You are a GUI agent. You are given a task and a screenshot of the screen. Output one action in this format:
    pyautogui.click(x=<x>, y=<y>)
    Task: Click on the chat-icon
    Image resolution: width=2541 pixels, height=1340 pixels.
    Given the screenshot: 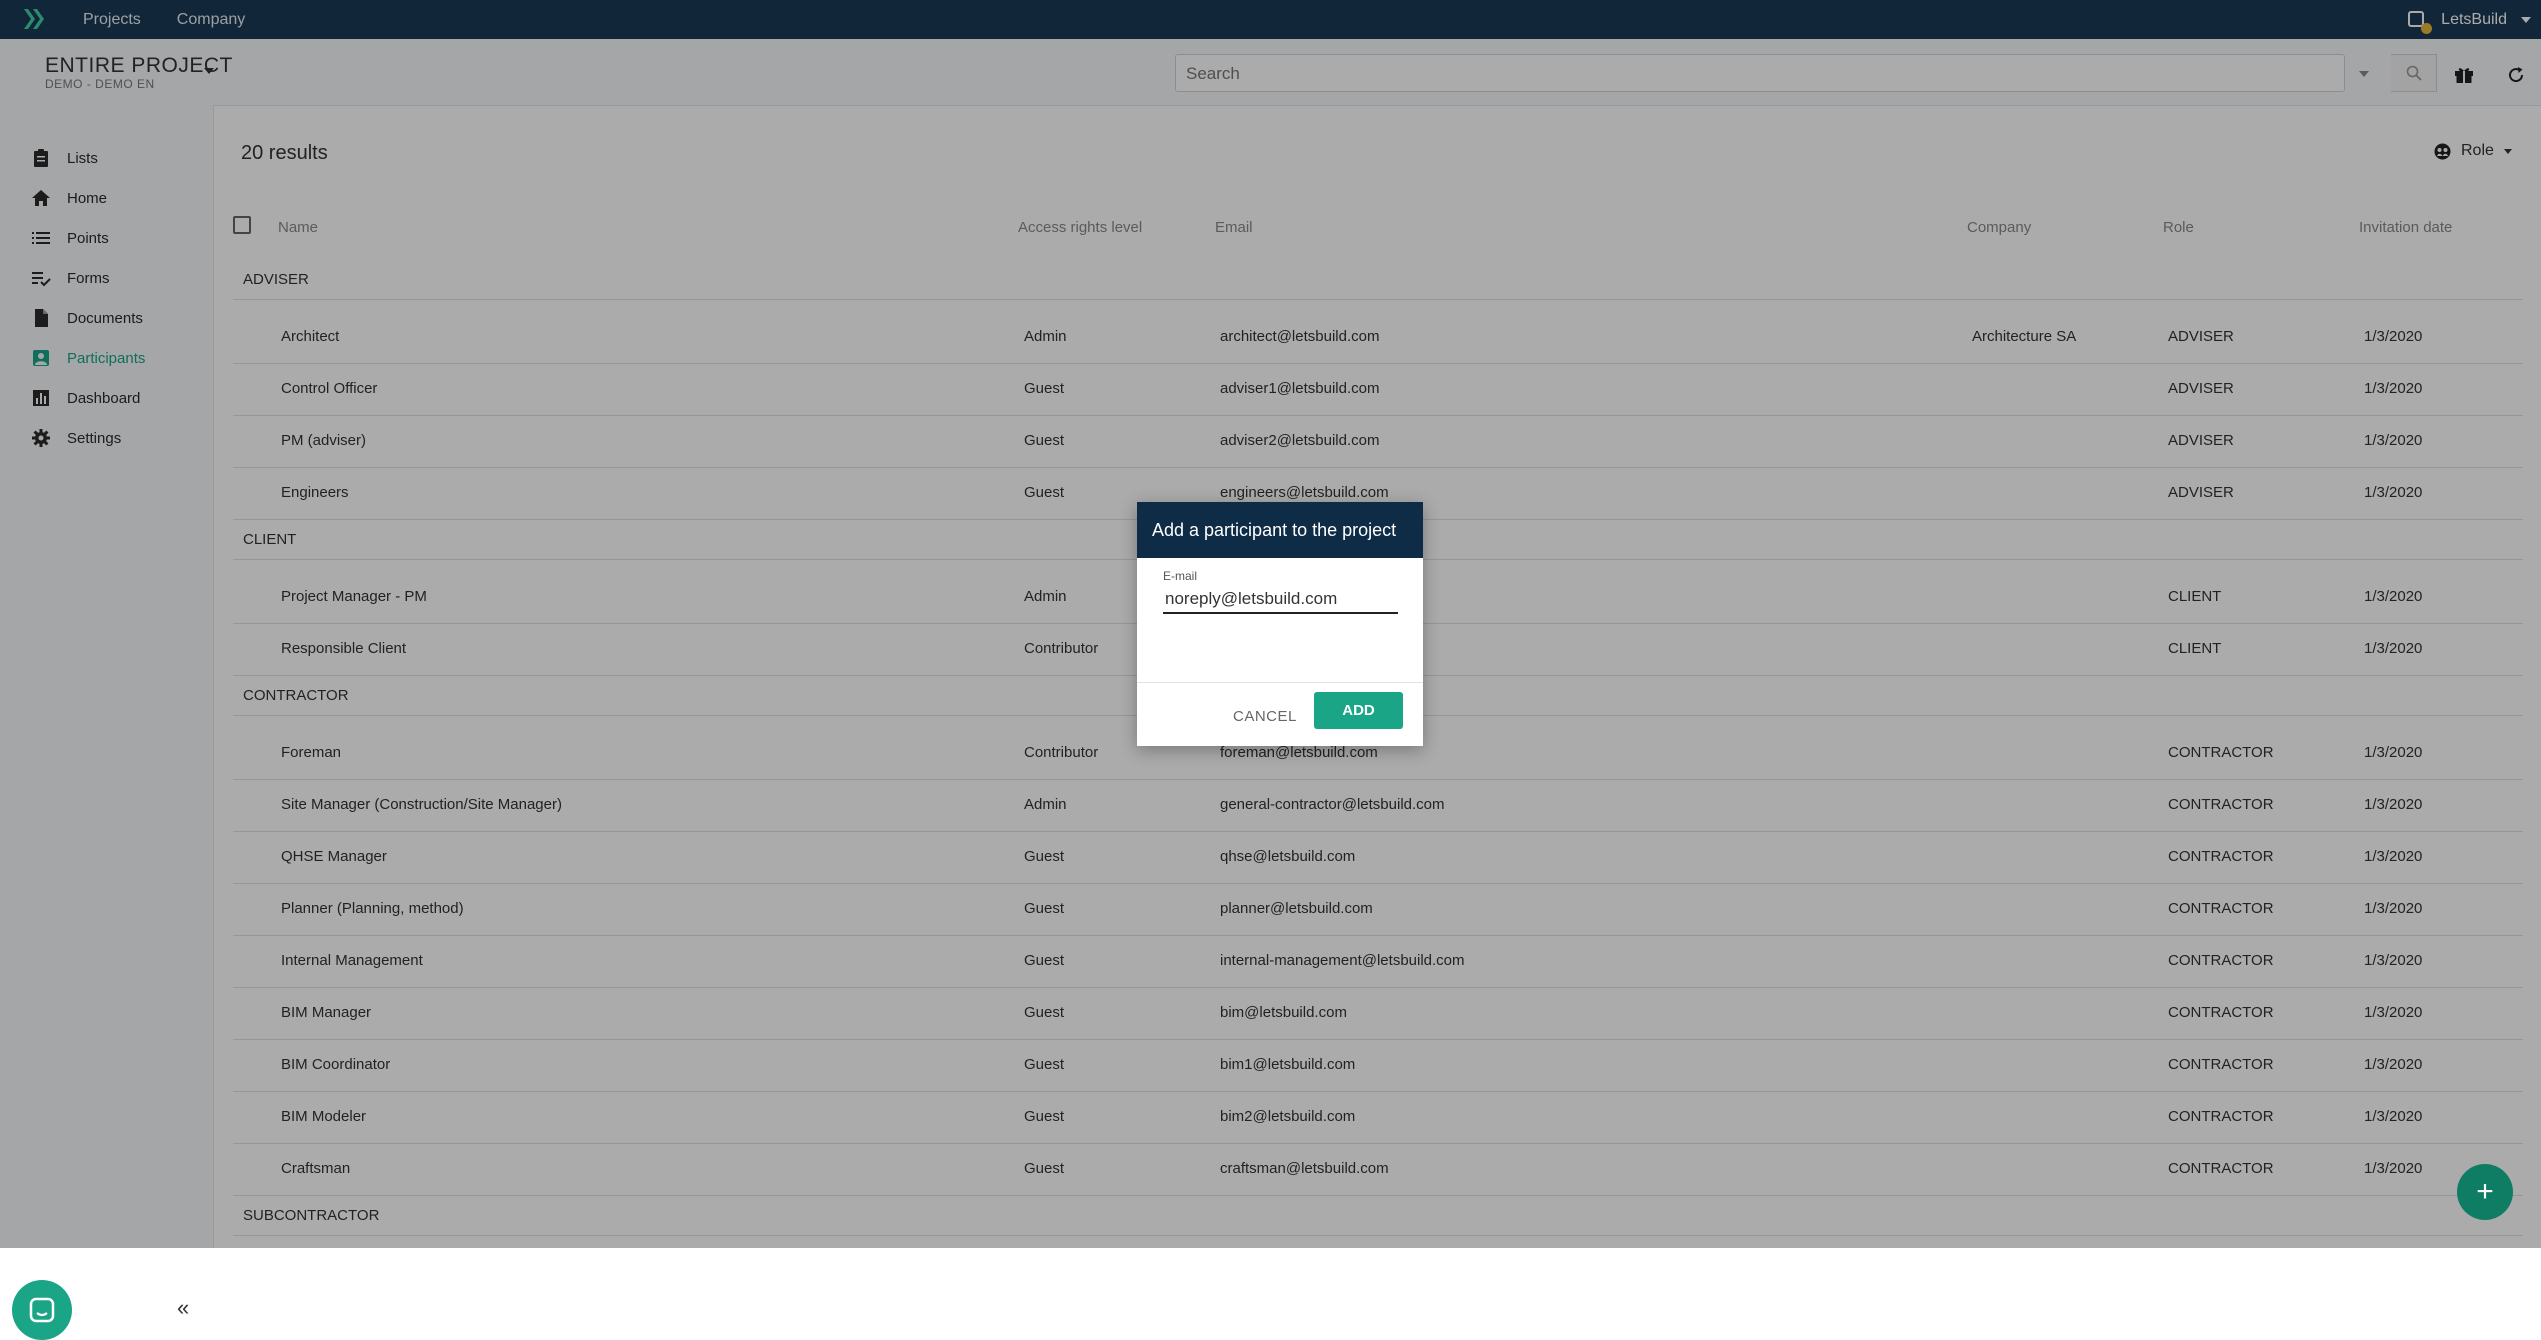 What is the action you would take?
    pyautogui.click(x=42, y=1310)
    